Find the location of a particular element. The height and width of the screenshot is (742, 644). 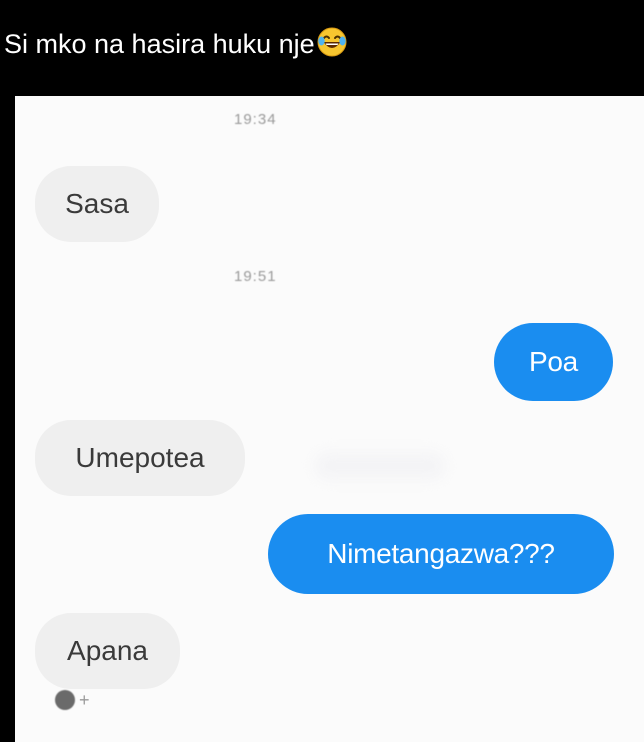

outgoing-message-bubble: Poa is located at coordinates (553, 362).